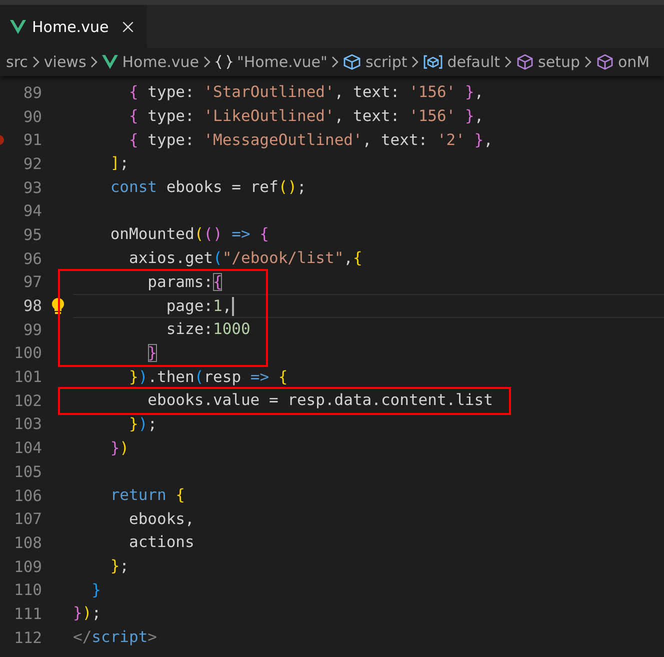 The image size is (664, 657). What do you see at coordinates (120, 163) in the screenshot?
I see `code-line: ];` at bounding box center [120, 163].